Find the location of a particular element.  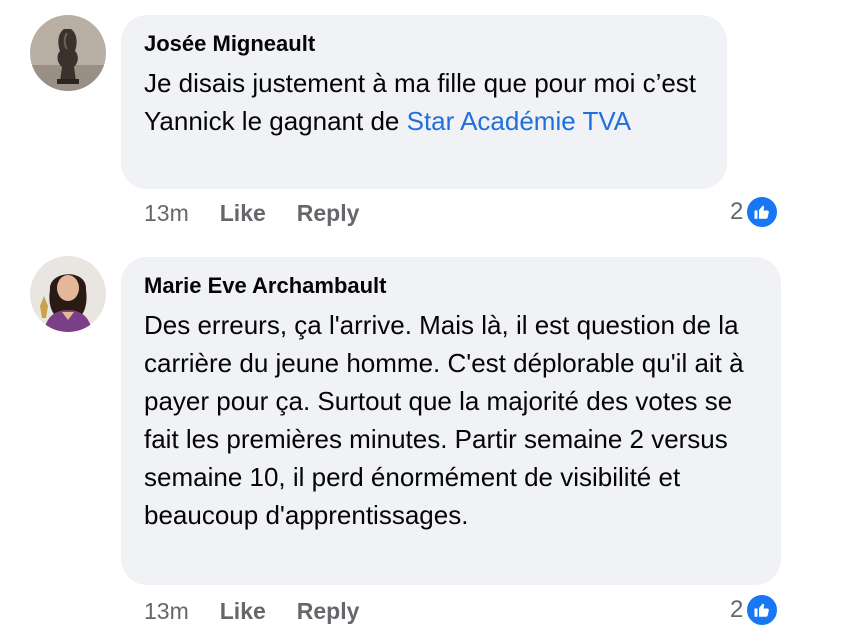

comment-author: Josée Migneault is located at coordinates (423, 44).